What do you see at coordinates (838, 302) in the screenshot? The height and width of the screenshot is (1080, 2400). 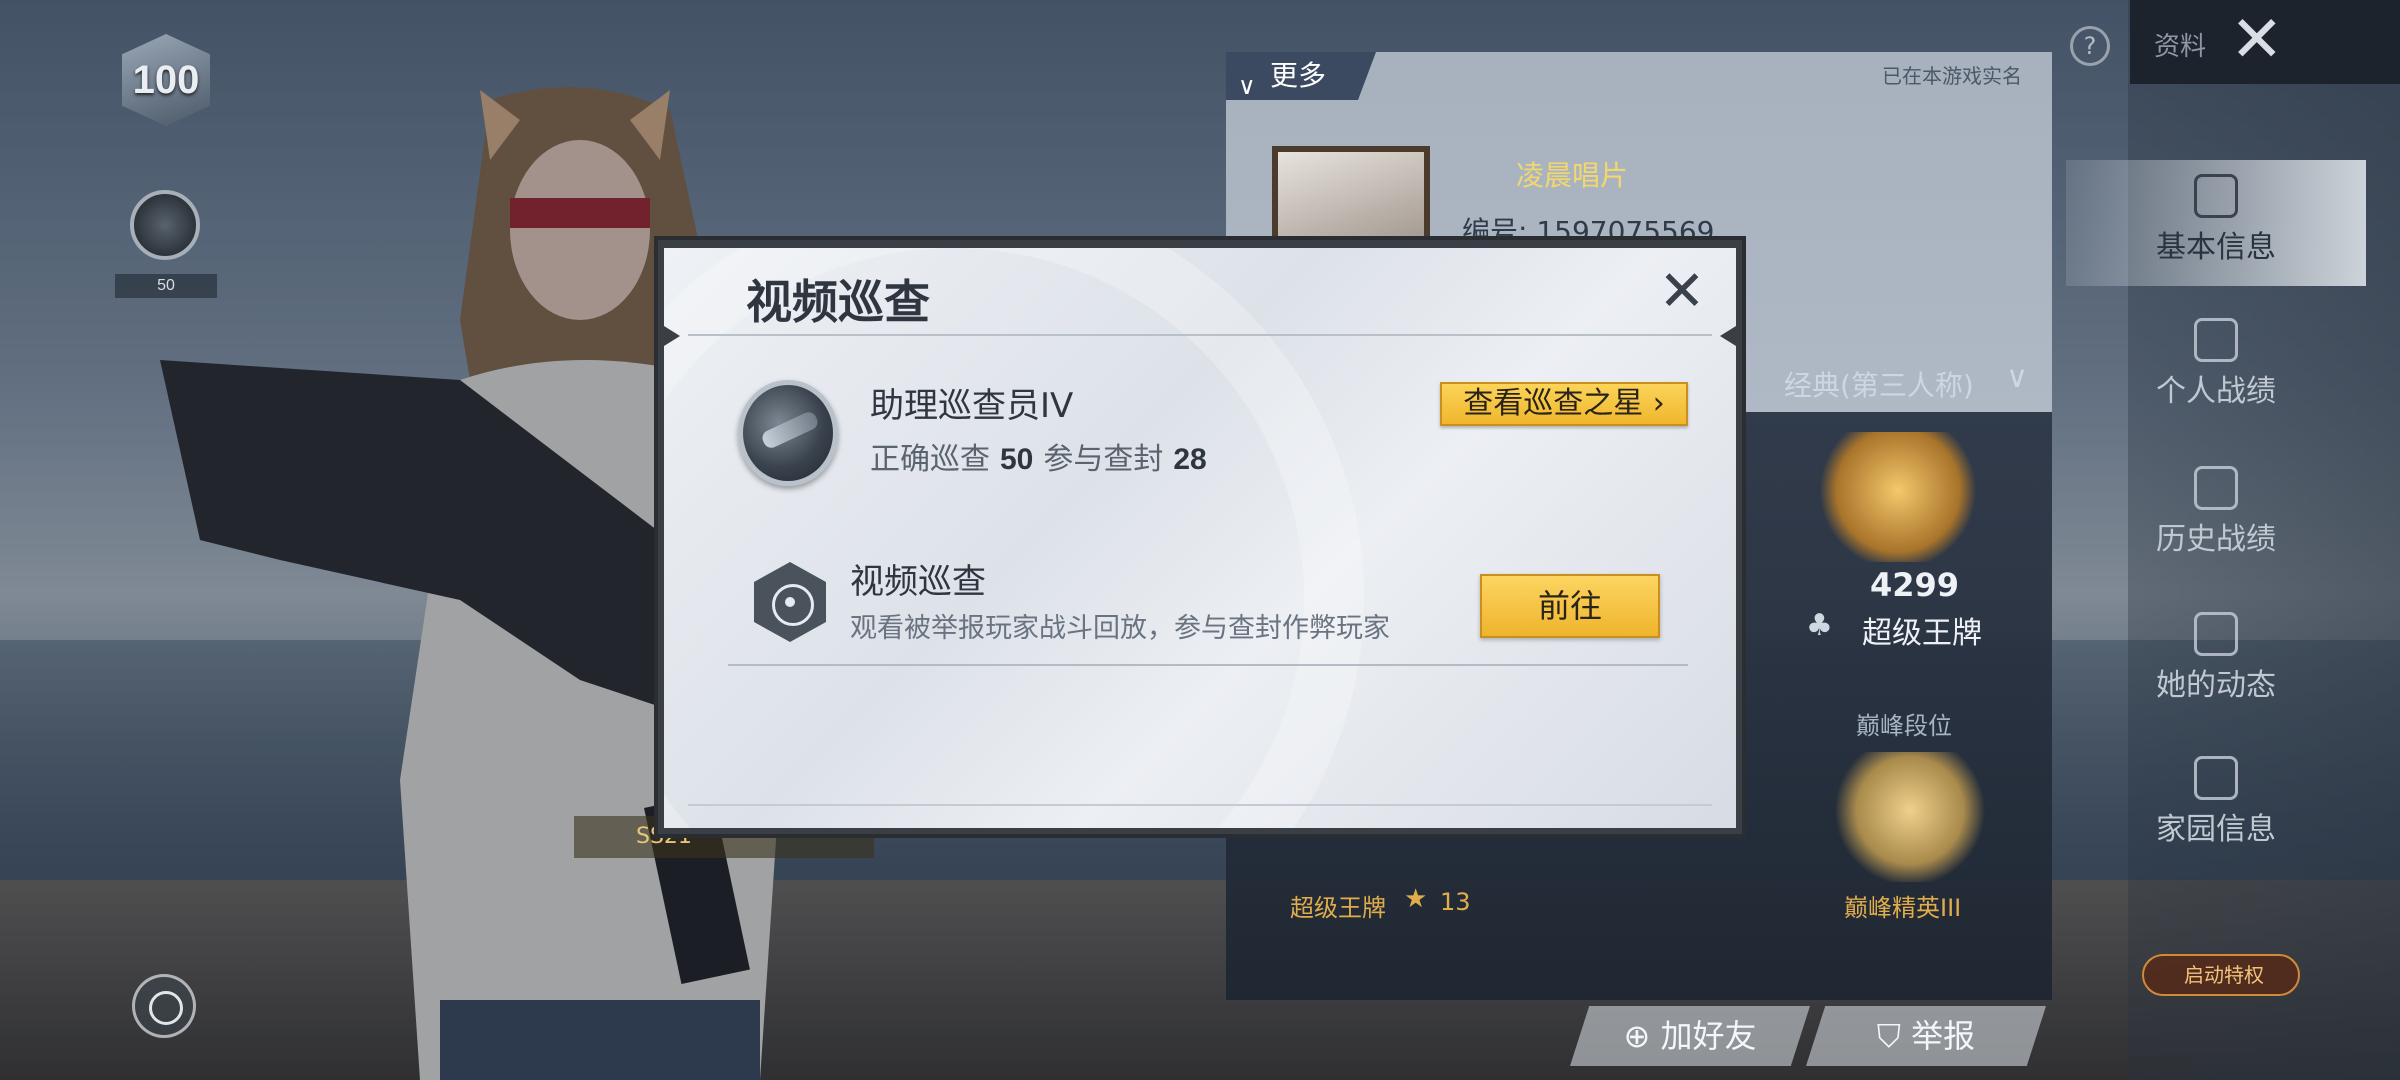 I see `dialog-title: 视频巡查` at bounding box center [838, 302].